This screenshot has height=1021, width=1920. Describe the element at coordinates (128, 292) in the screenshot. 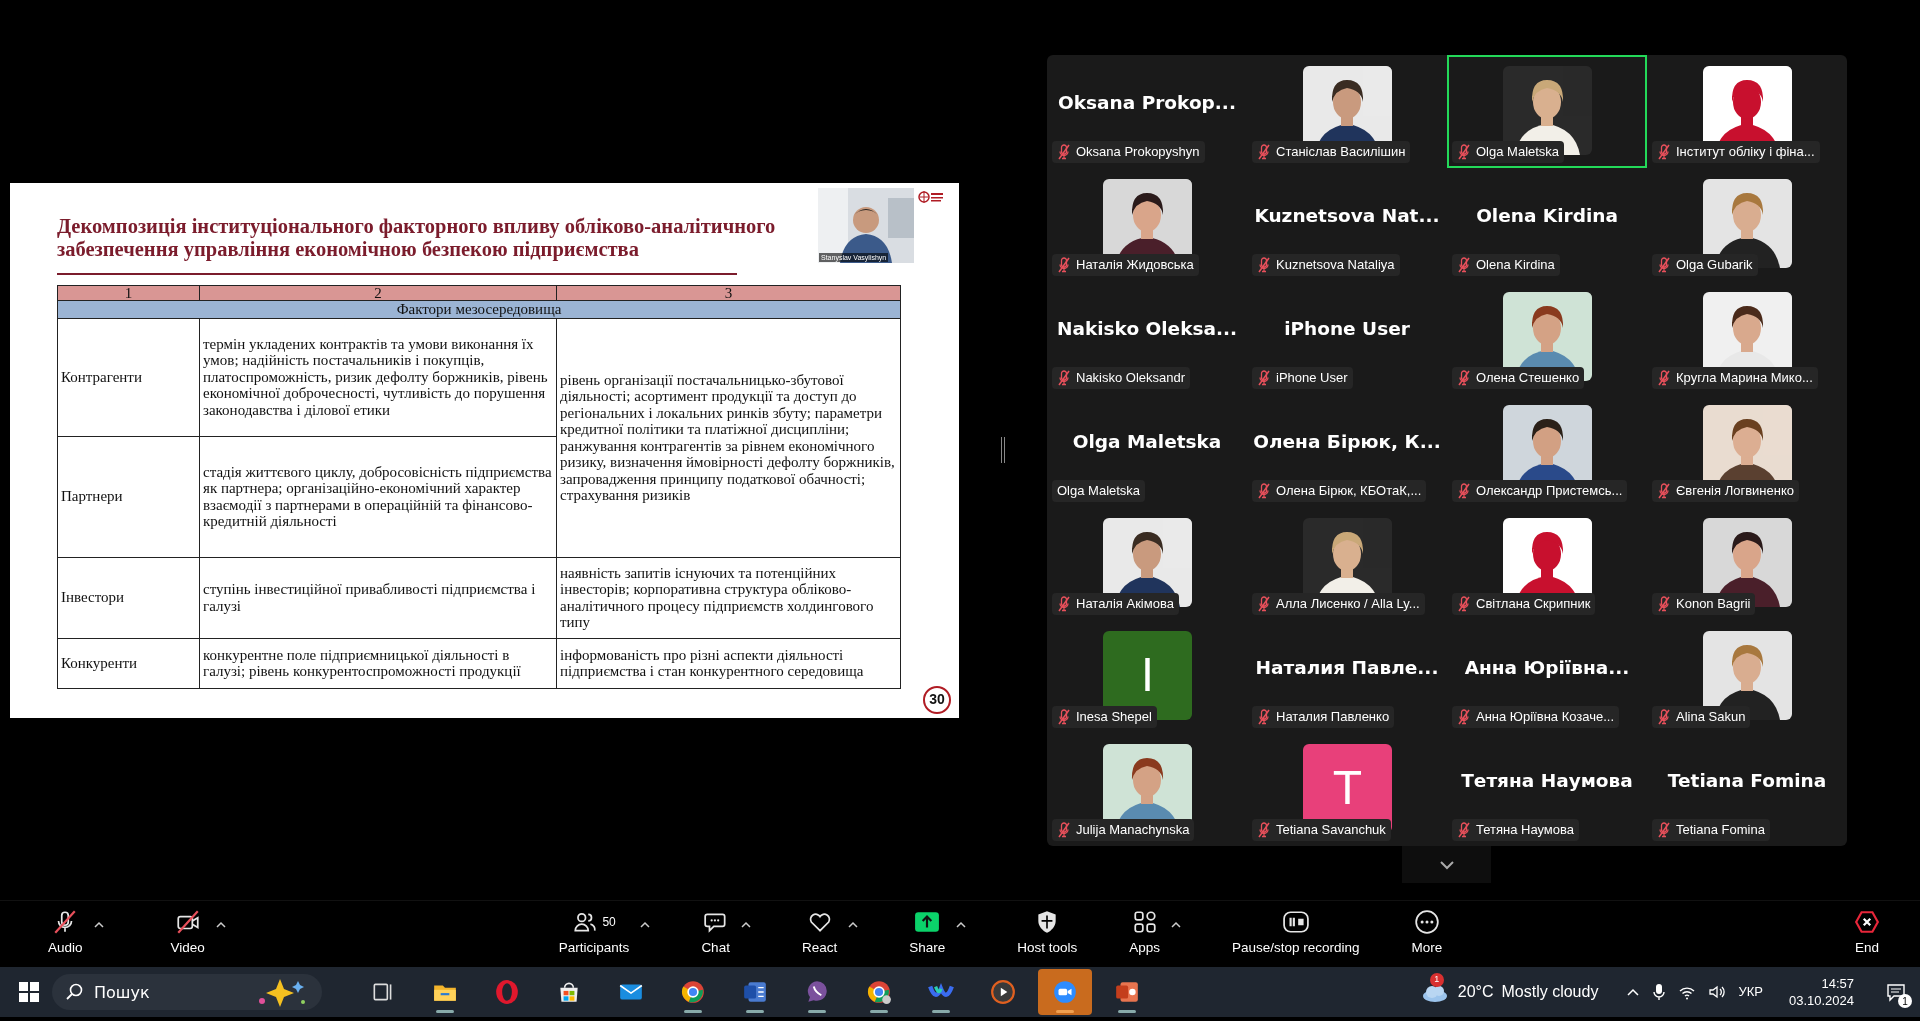

I see `column-header: 1` at that location.